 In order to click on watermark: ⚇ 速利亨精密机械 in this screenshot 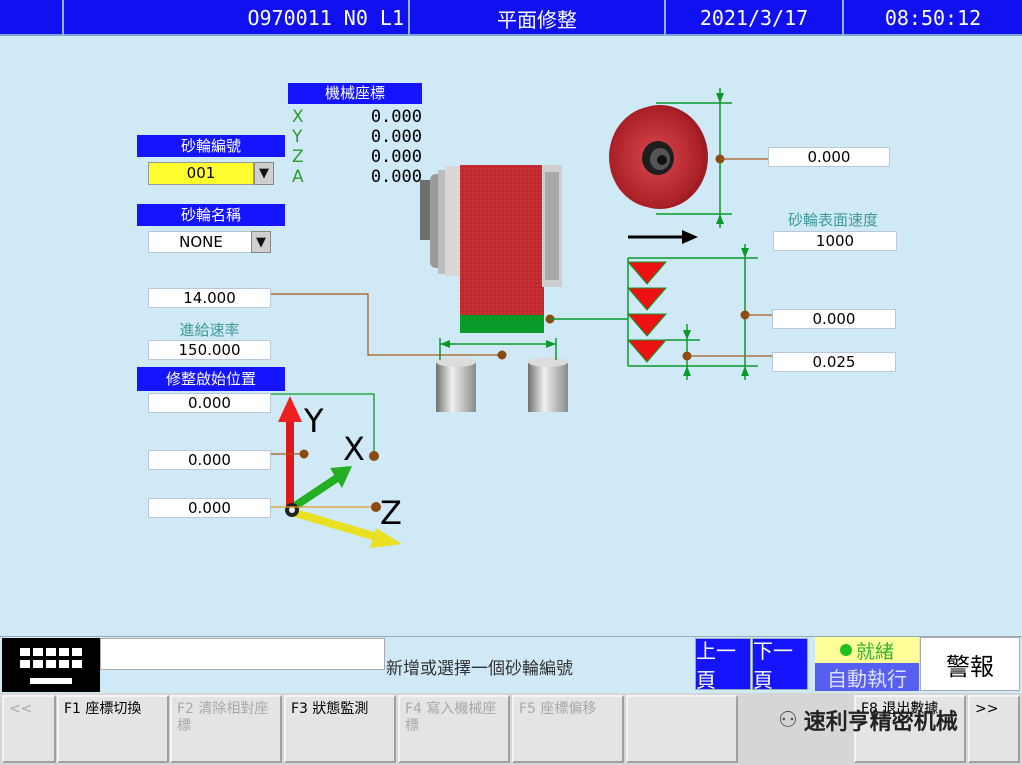, I will do `click(868, 720)`.